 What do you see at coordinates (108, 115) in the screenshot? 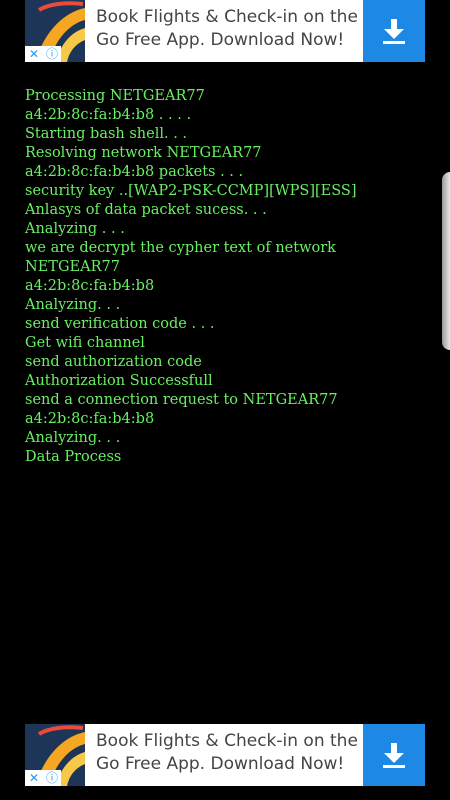
I see `console-line: a4:2b:8c:fa:b4:b8 . . . .` at bounding box center [108, 115].